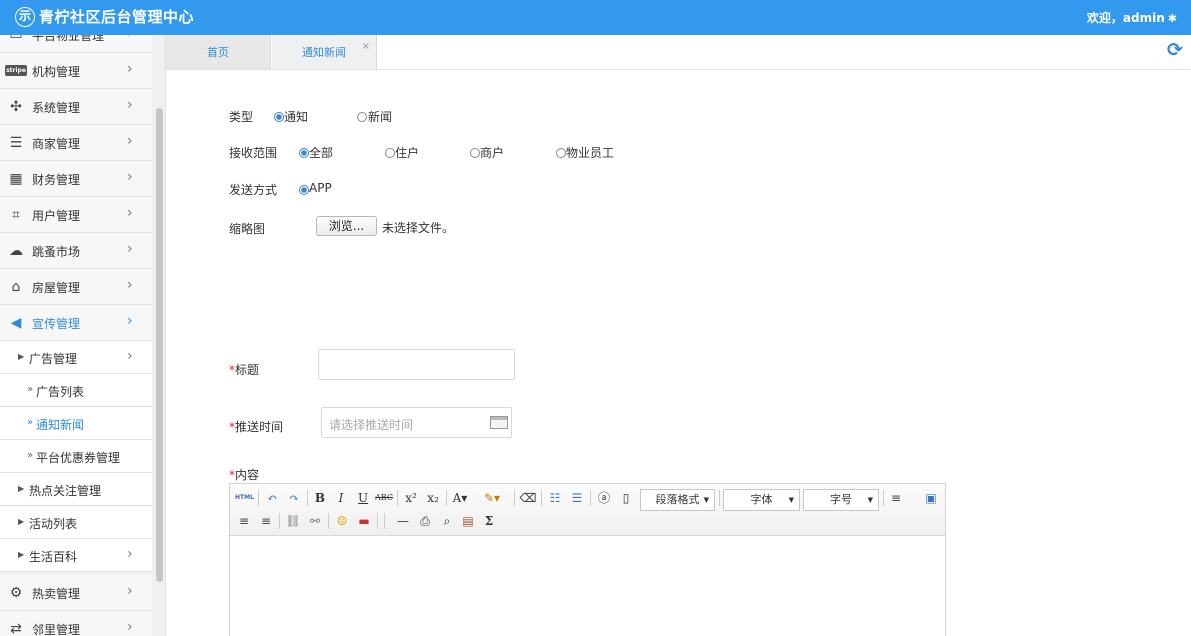 The width and height of the screenshot is (1191, 636). I want to click on sidebar-item-org: stripe 机构管理 ›, so click(76, 71).